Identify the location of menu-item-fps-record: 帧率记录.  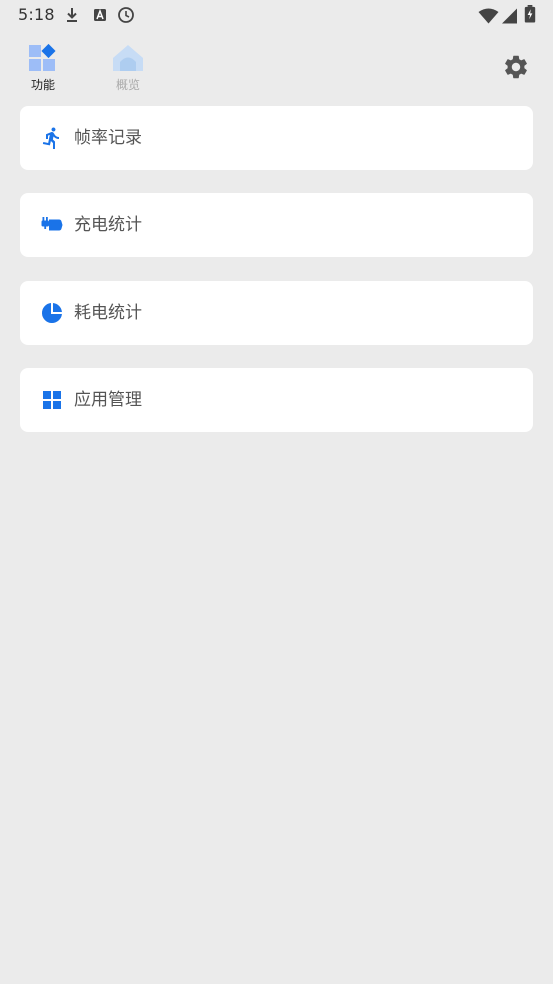
(276, 138).